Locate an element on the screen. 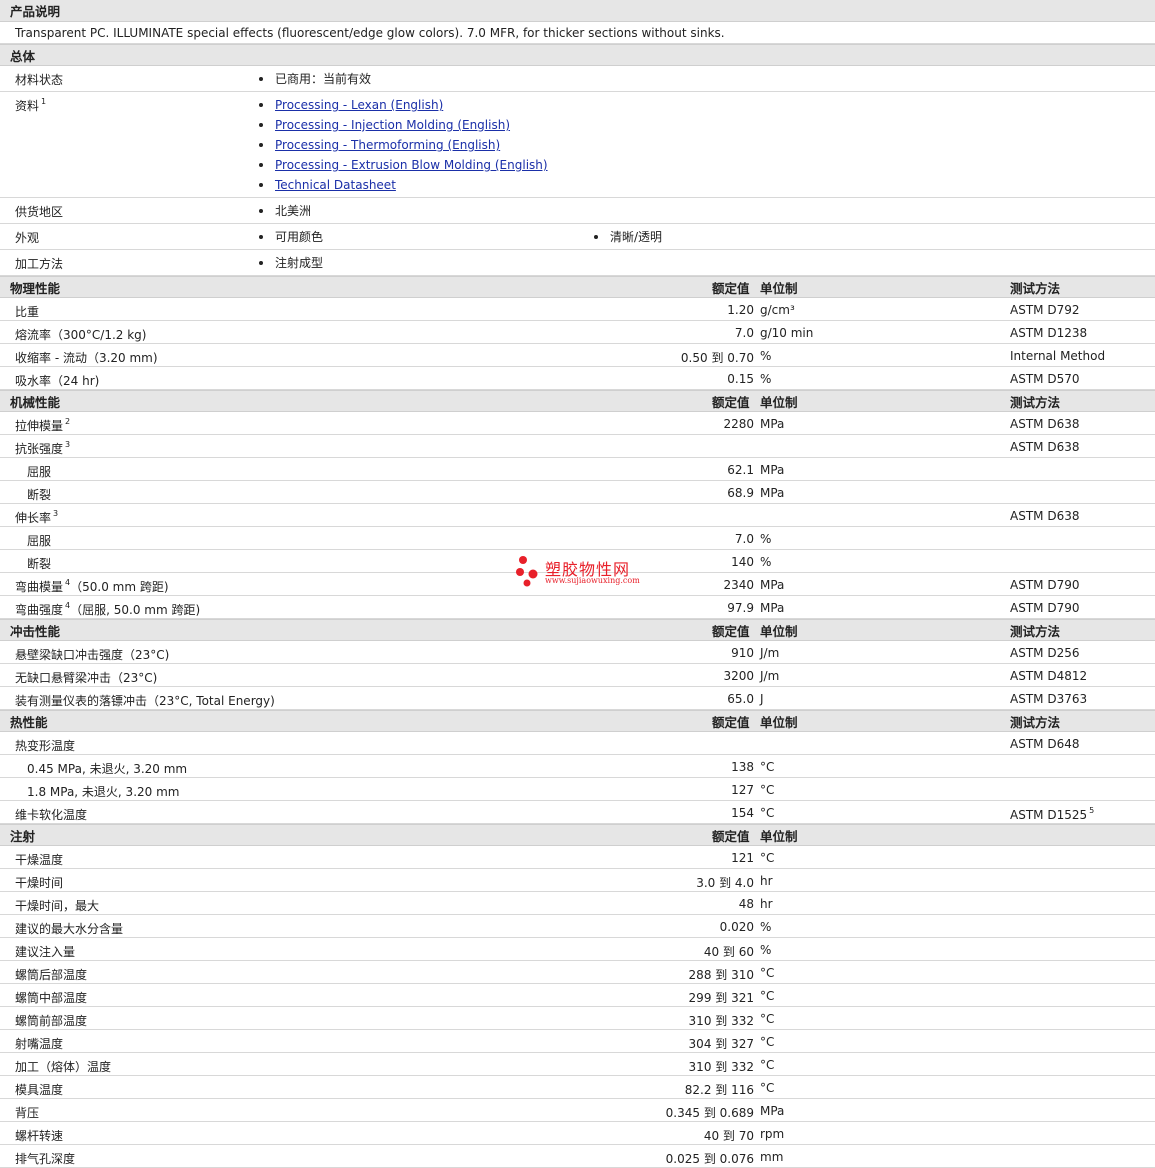  label-text: 外观 is located at coordinates (27, 238).